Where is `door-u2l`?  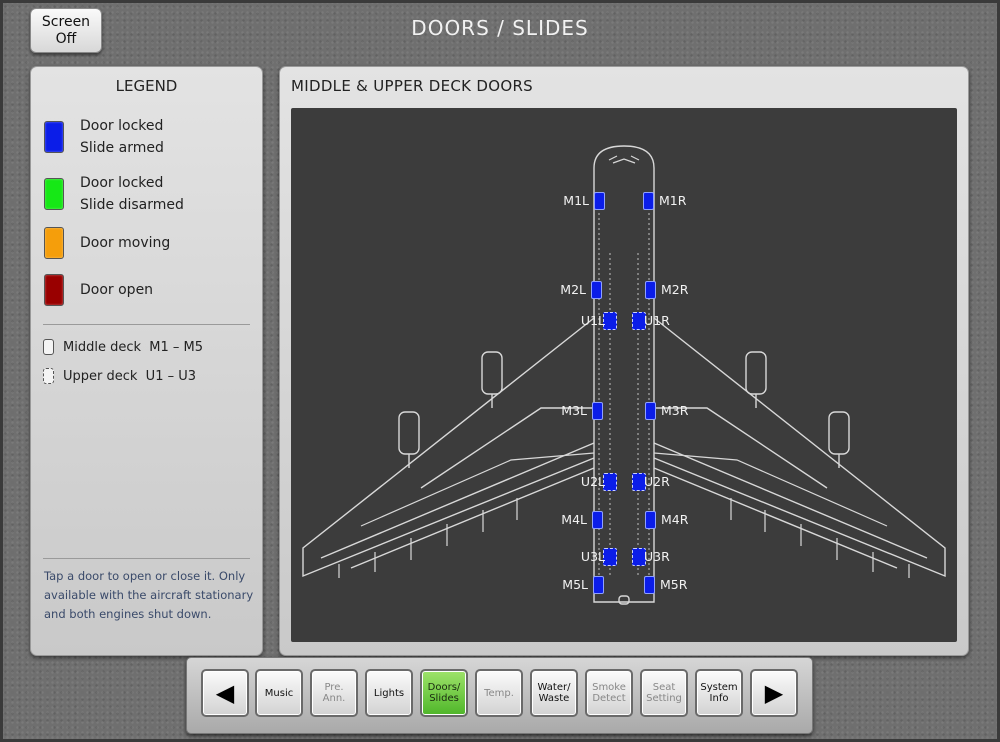
door-u2l is located at coordinates (610, 482).